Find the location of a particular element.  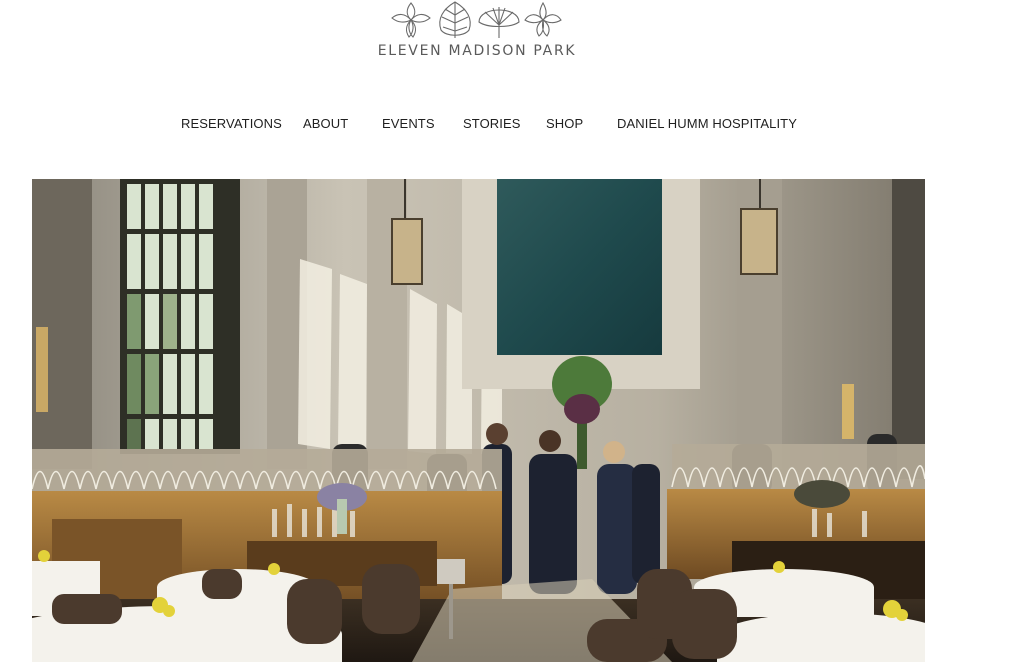

nav-item-shop: SHOP is located at coordinates (564, 124).